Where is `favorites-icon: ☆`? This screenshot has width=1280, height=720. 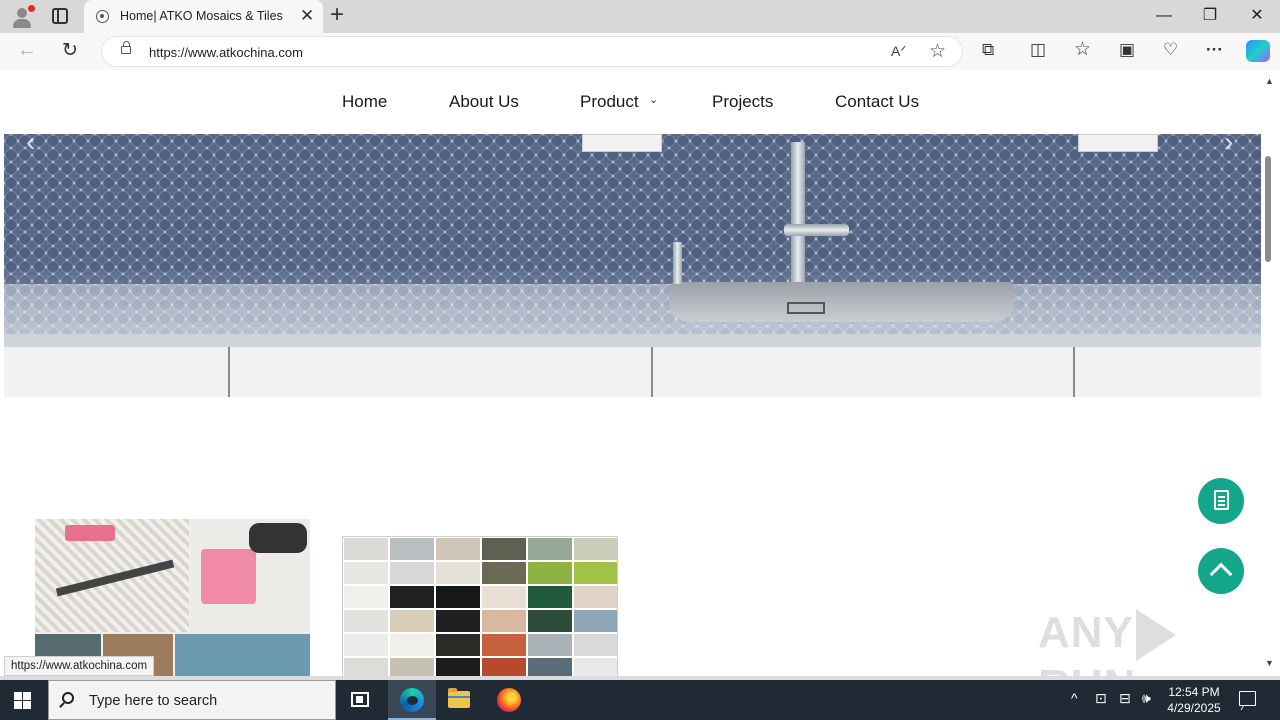 favorites-icon: ☆ is located at coordinates (1082, 49).